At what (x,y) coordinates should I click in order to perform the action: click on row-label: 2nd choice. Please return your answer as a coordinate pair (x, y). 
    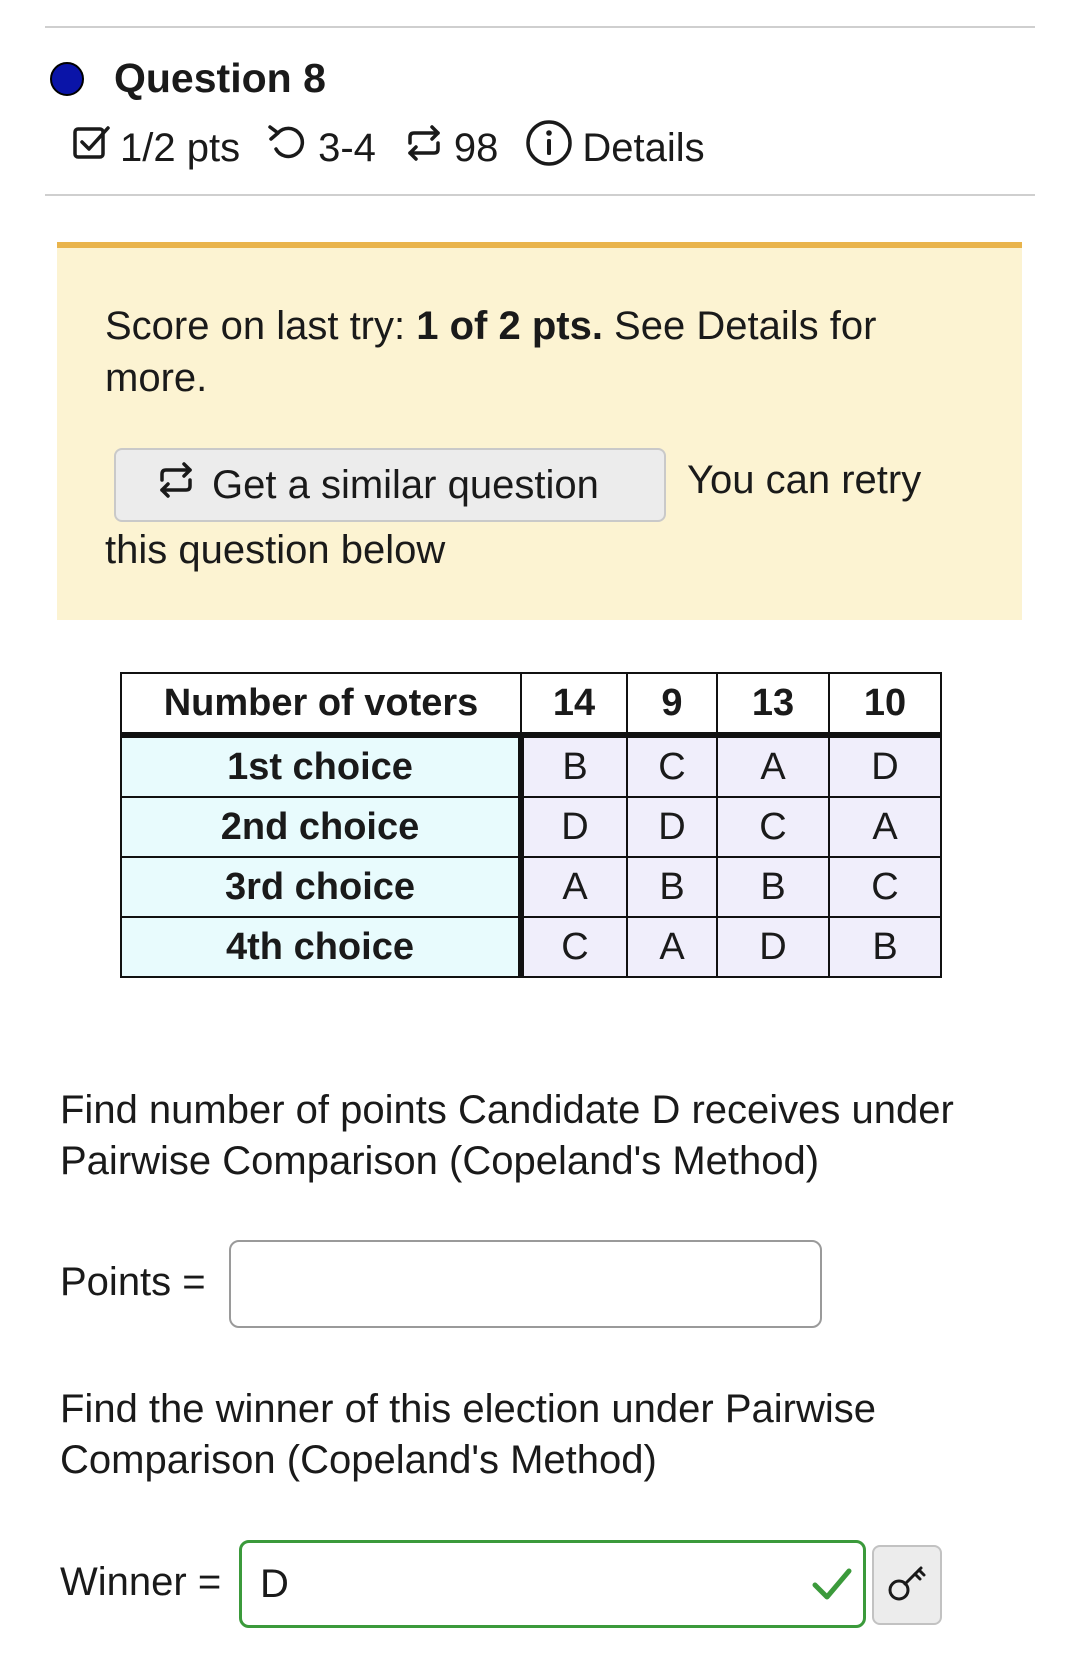
    Looking at the image, I should click on (322, 827).